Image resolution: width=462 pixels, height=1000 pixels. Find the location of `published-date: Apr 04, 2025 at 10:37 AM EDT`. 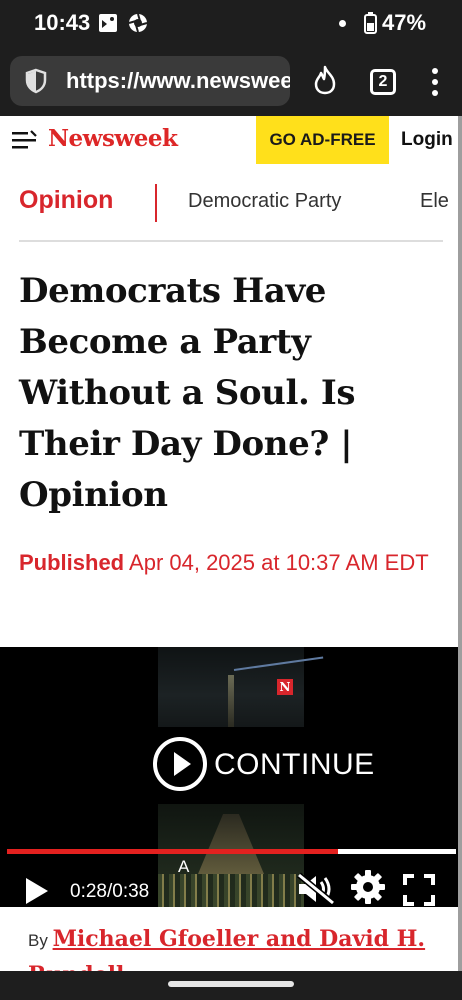

published-date: Apr 04, 2025 at 10:37 AM EDT is located at coordinates (279, 562).